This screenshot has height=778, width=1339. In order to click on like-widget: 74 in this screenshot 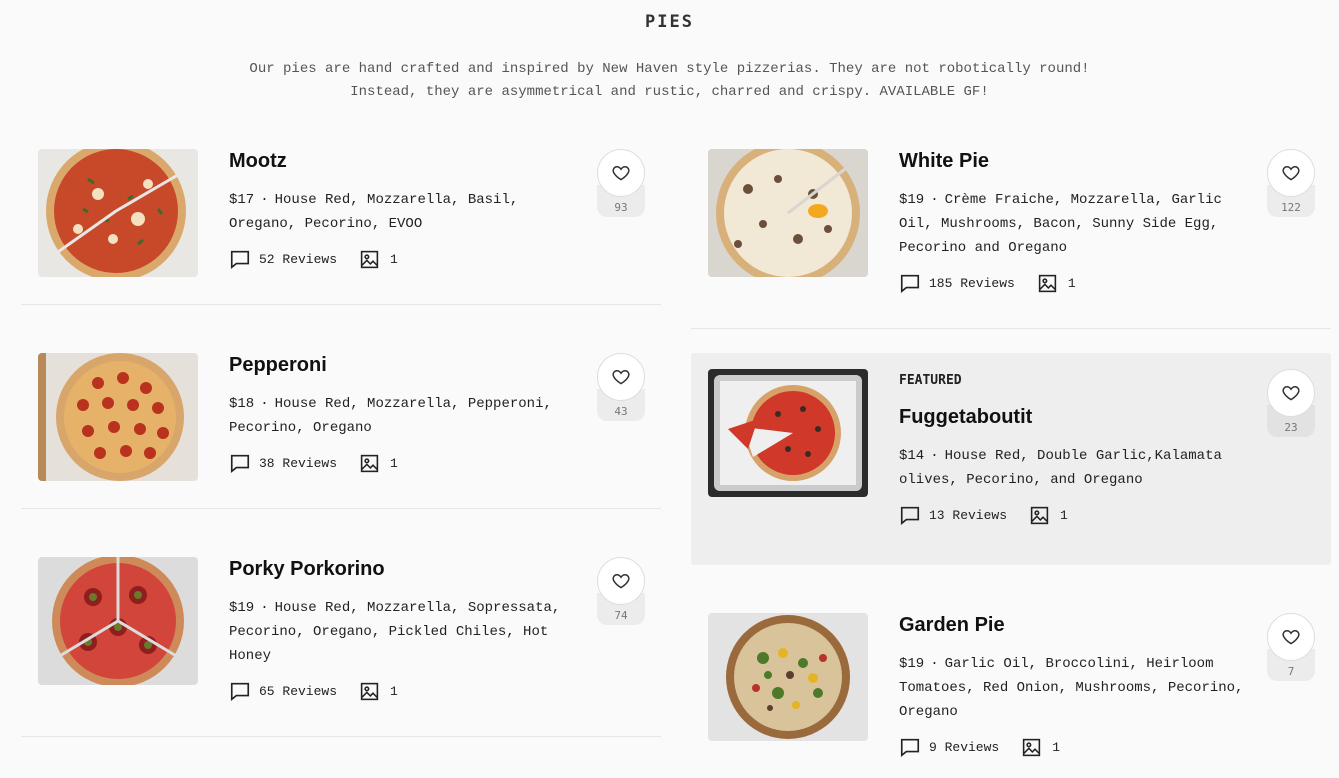, I will do `click(621, 591)`.